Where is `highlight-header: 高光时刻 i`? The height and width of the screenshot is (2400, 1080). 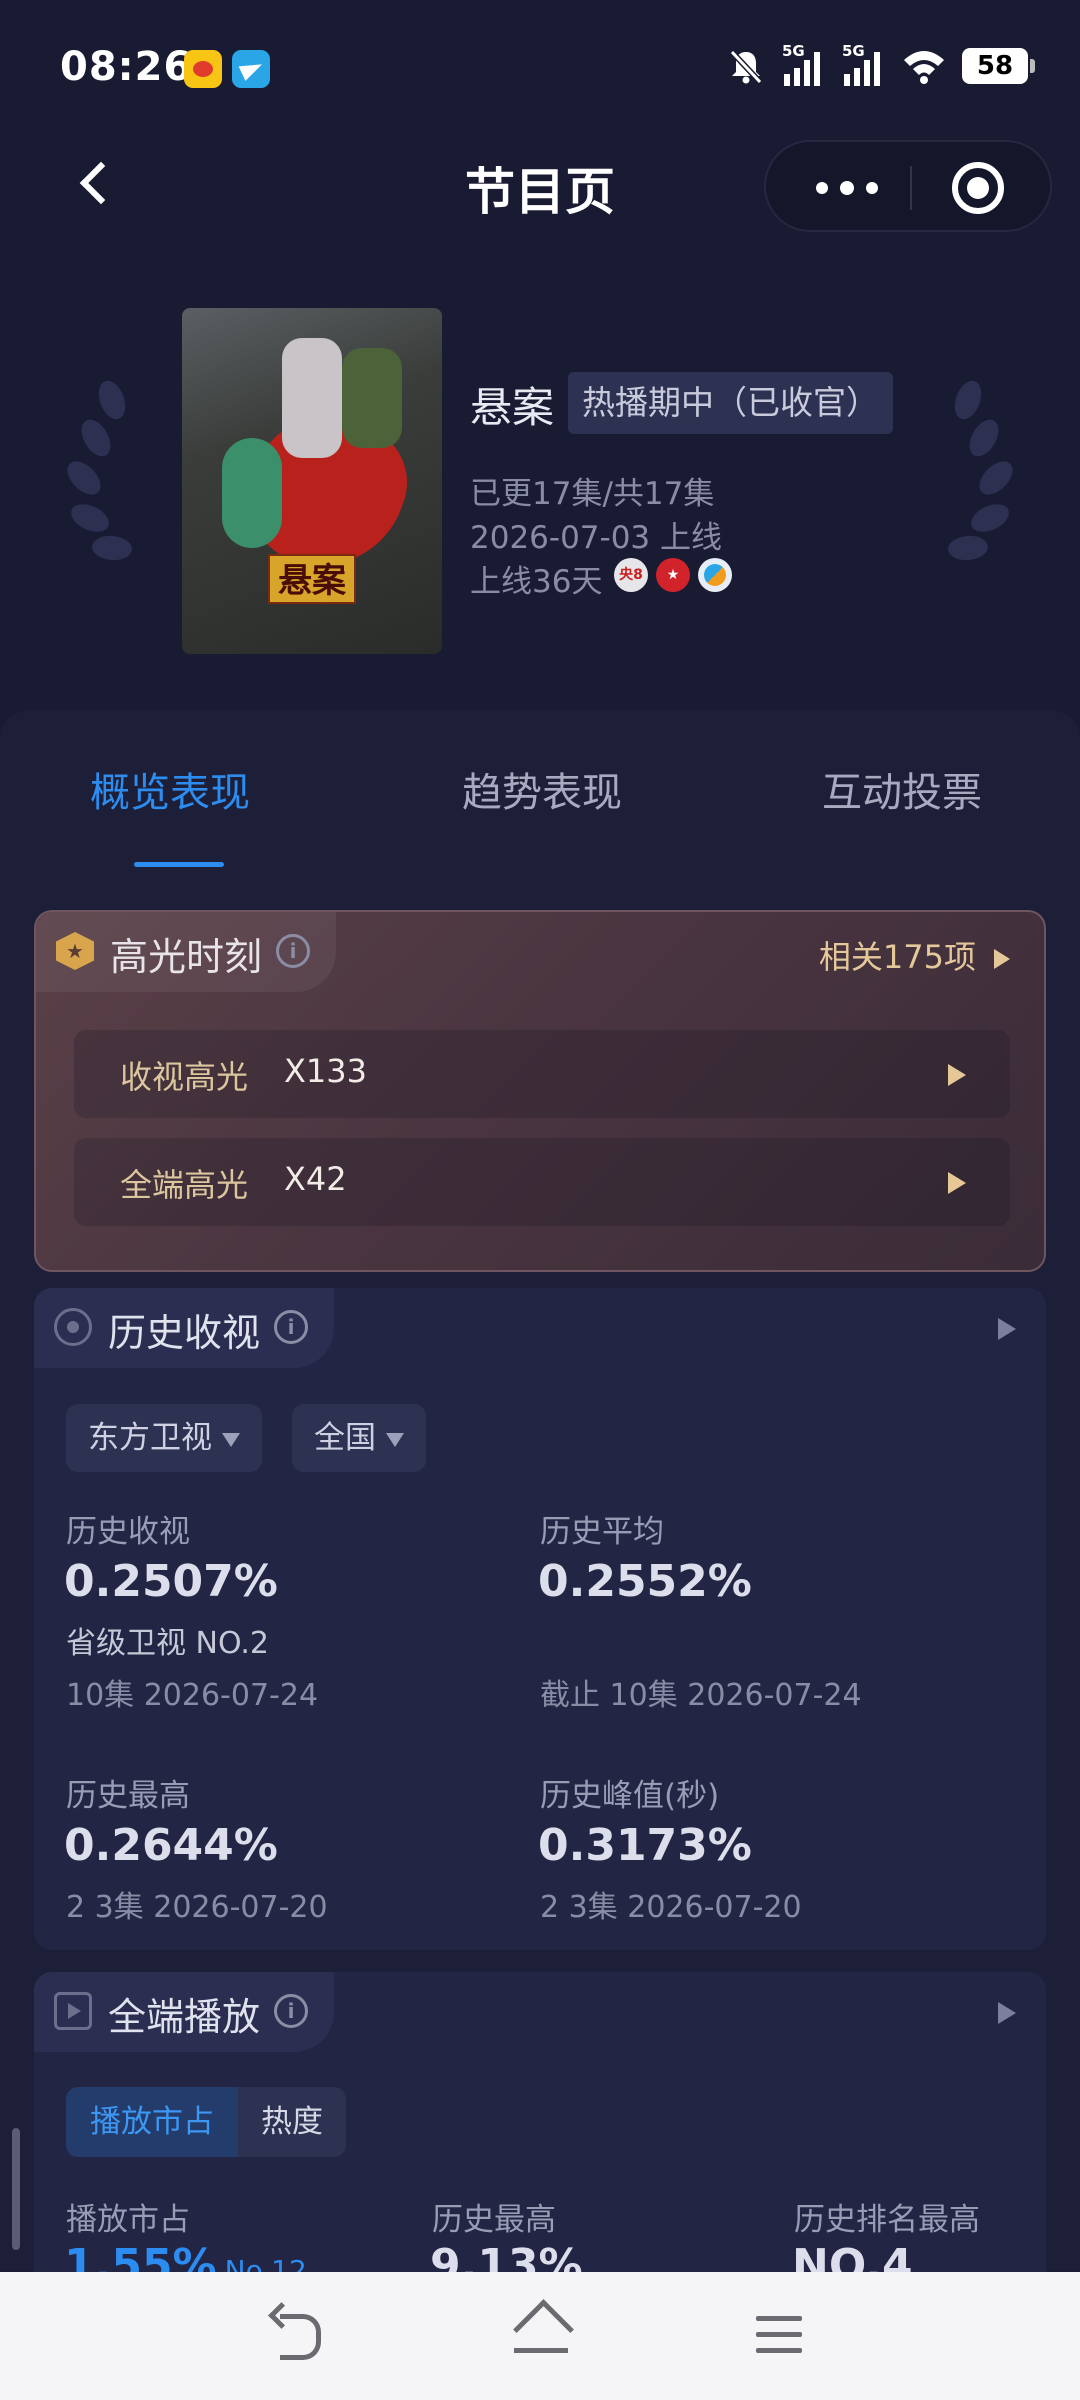
highlight-header: 高光时刻 i is located at coordinates (186, 952).